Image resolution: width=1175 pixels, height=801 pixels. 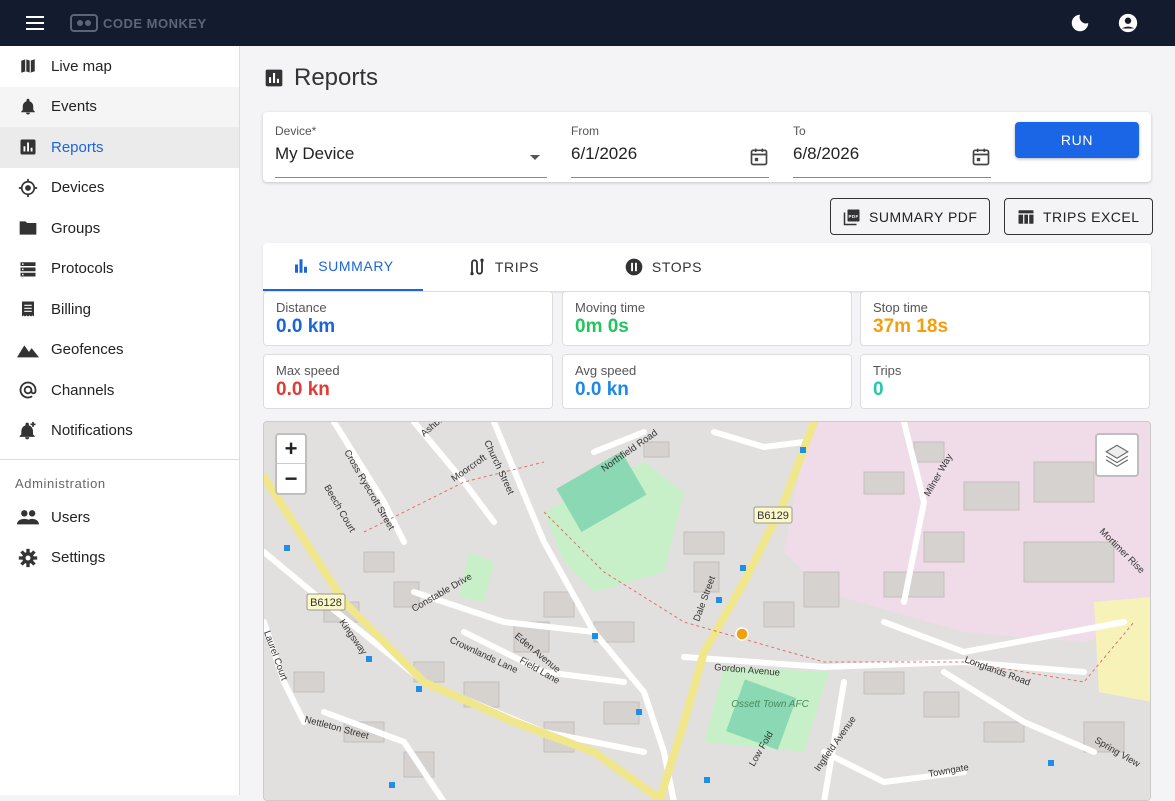 What do you see at coordinates (1005, 381) in the screenshot?
I see `stat-trips: Trips 0` at bounding box center [1005, 381].